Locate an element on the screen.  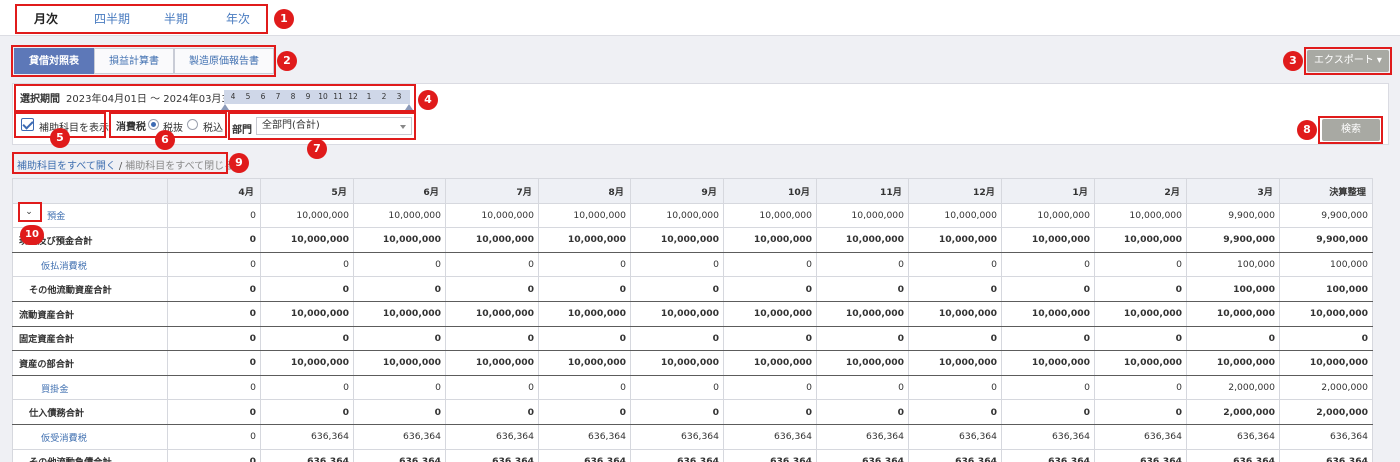
show-sub-accounts-label: 補助科目を表示 is located at coordinates (74, 128).